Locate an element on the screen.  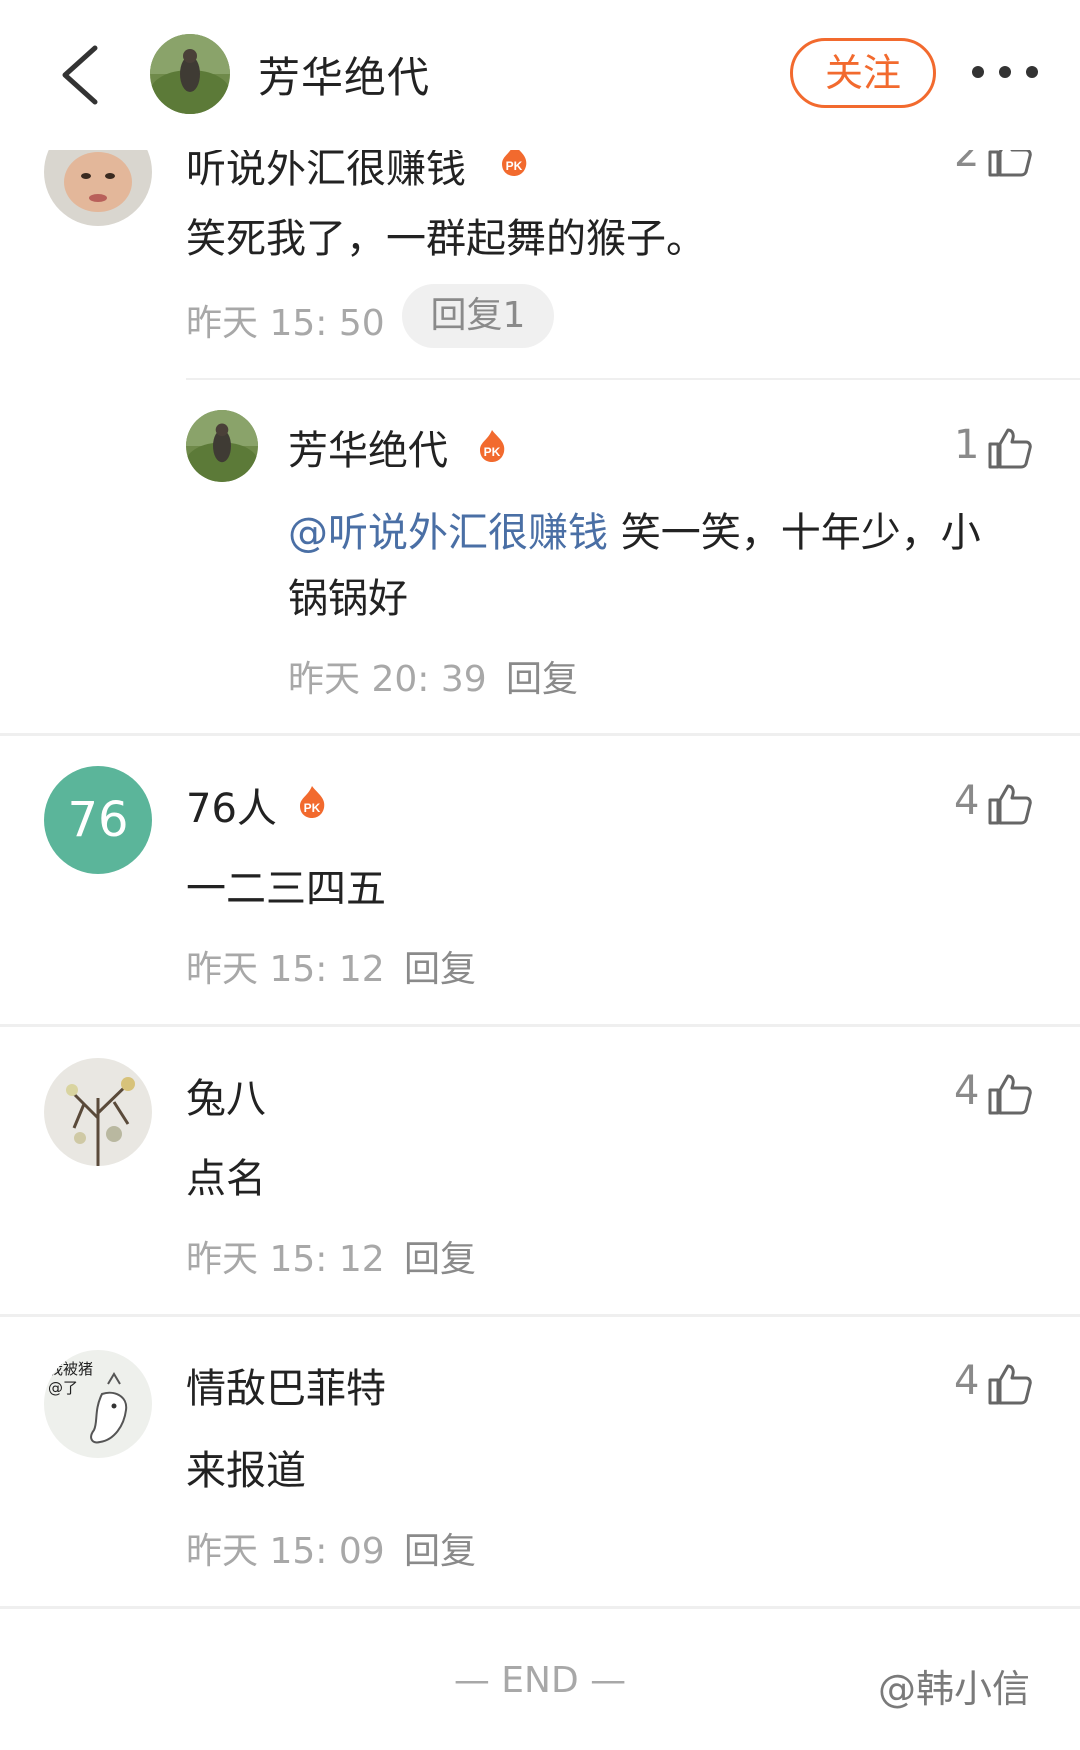
commenter-avatar: 我被猪@了 is located at coordinates (98, 1404).